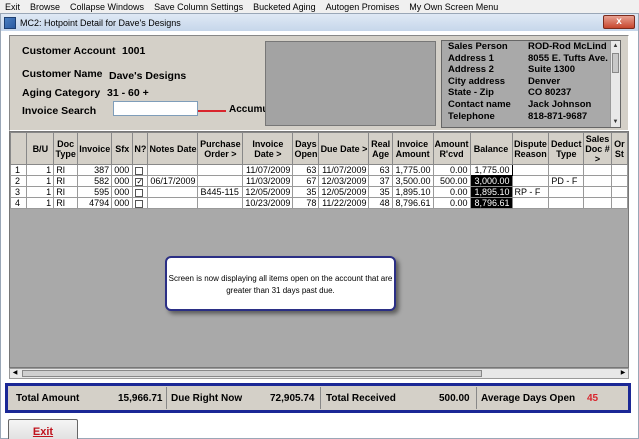 The height and width of the screenshot is (439, 639). I want to click on scroll-up-icon: ▲, so click(615, 46).